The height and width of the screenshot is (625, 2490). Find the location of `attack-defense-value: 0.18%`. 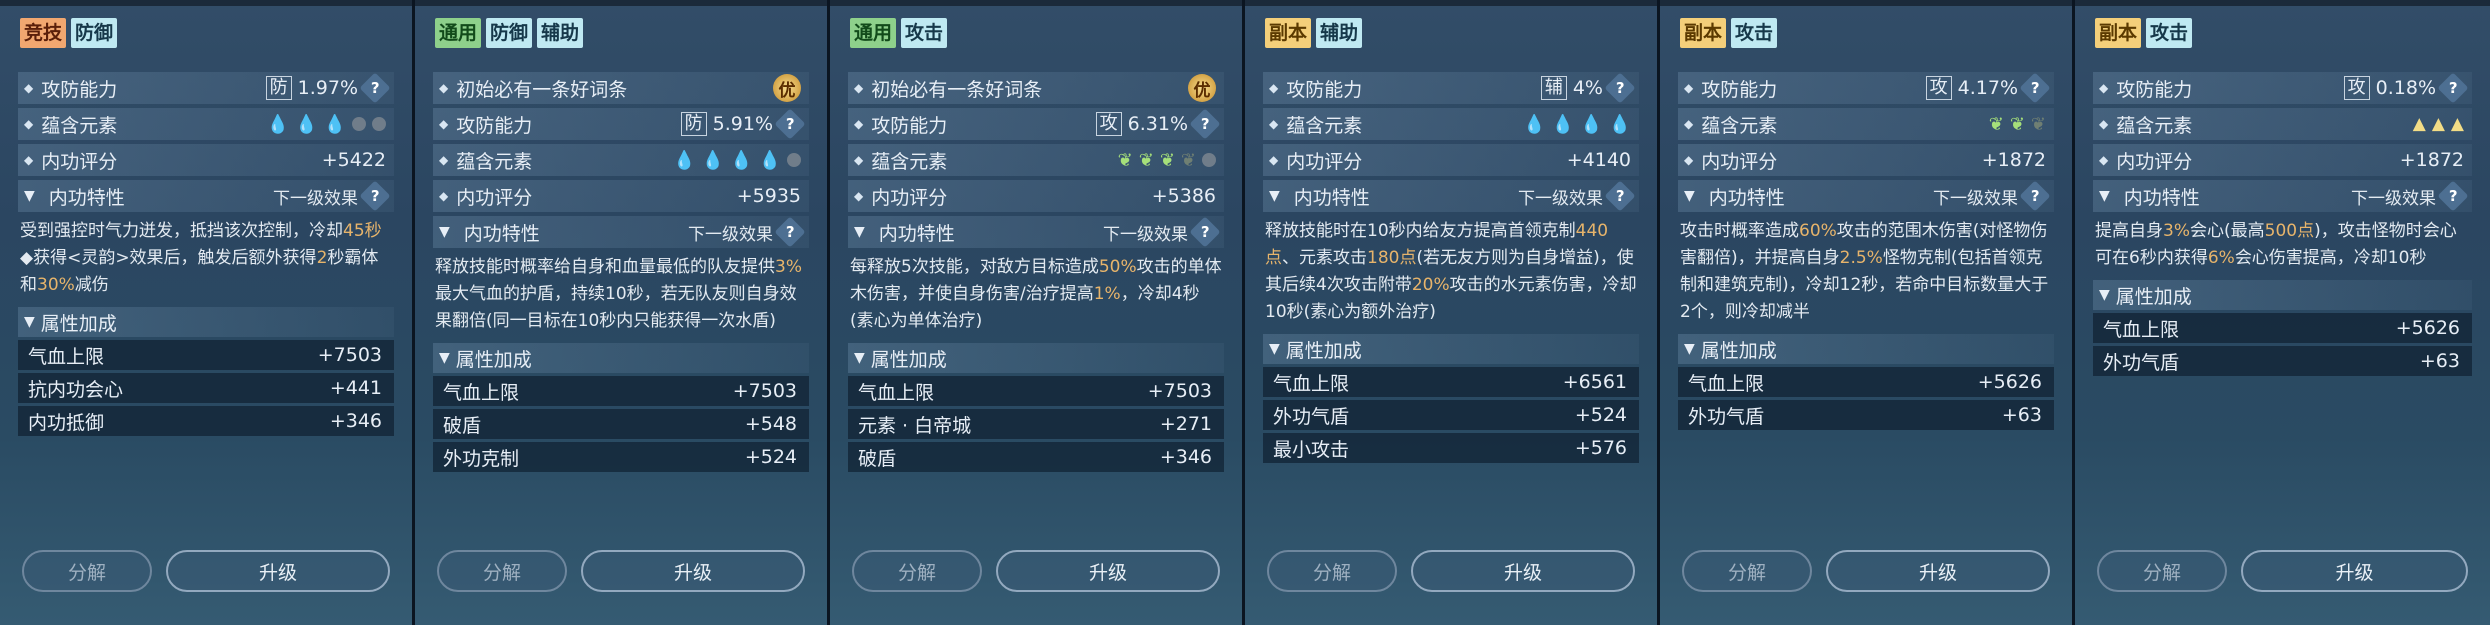

attack-defense-value: 0.18% is located at coordinates (2405, 88).